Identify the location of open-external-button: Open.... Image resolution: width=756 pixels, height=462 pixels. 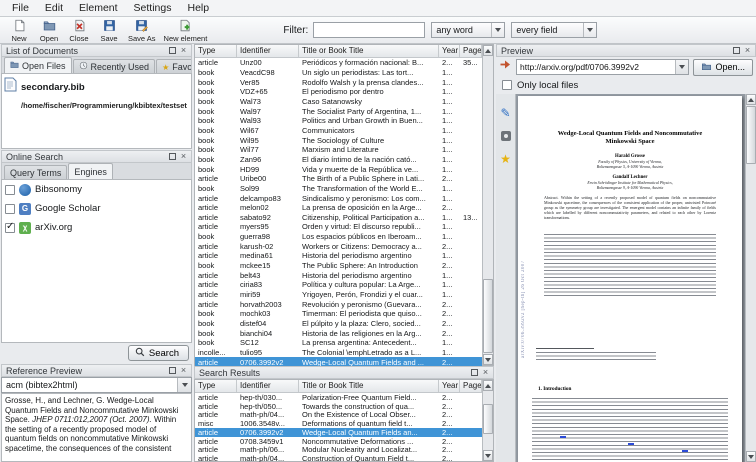
(723, 67).